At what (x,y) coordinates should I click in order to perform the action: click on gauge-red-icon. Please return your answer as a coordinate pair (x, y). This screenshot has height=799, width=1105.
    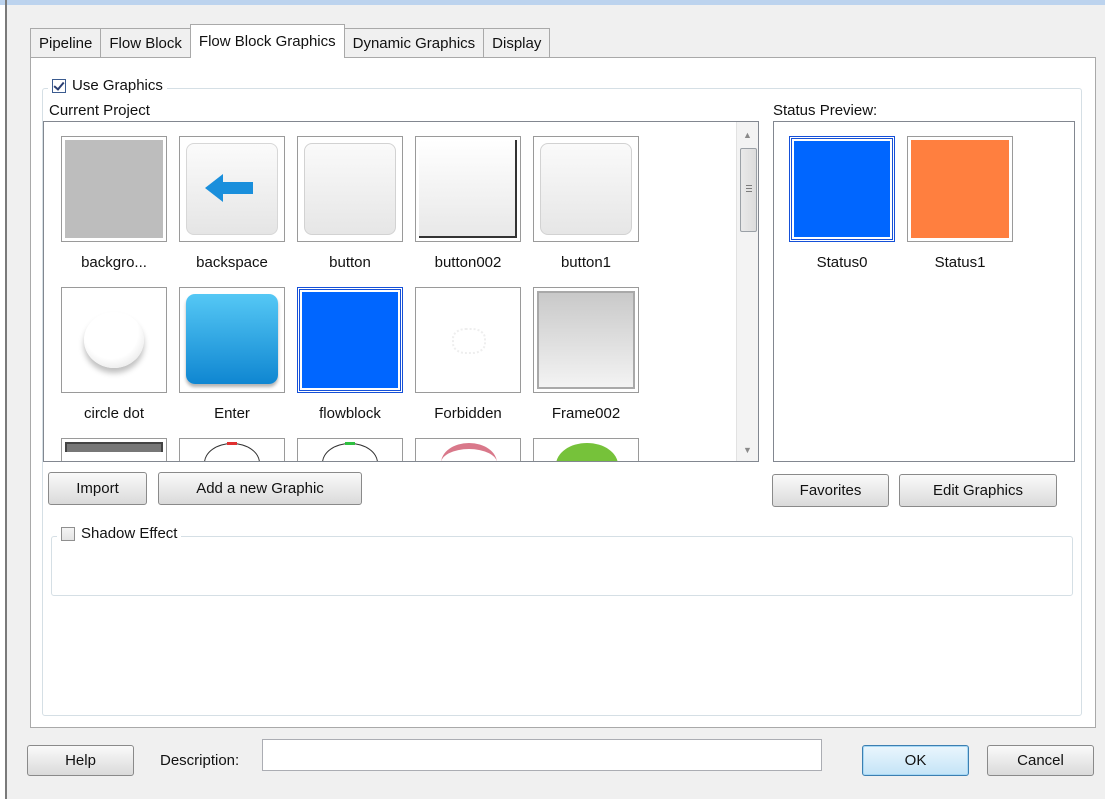
    Looking at the image, I should click on (232, 449).